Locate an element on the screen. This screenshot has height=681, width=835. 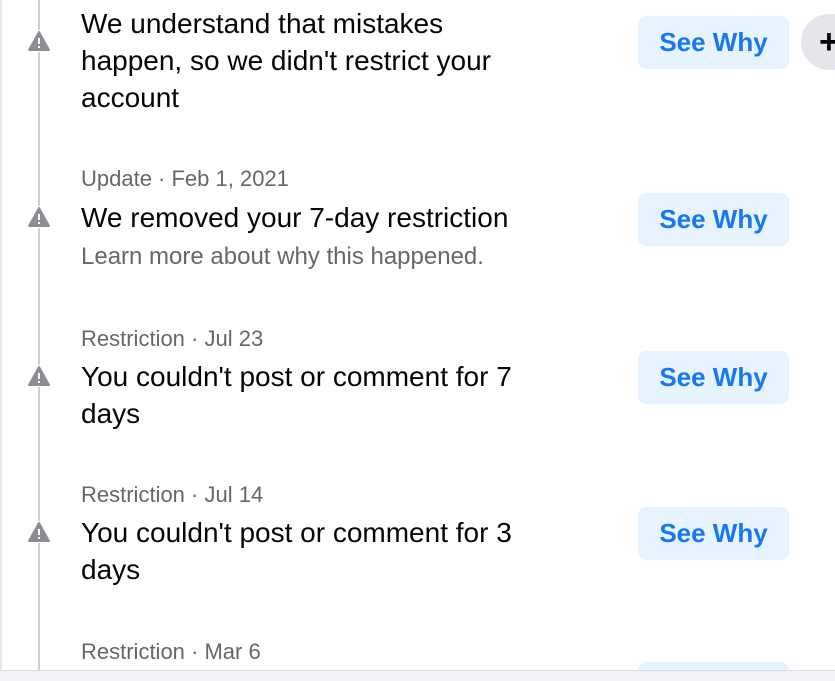
entry-subtitle: Learn more about why this happened. is located at coordinates (282, 256).